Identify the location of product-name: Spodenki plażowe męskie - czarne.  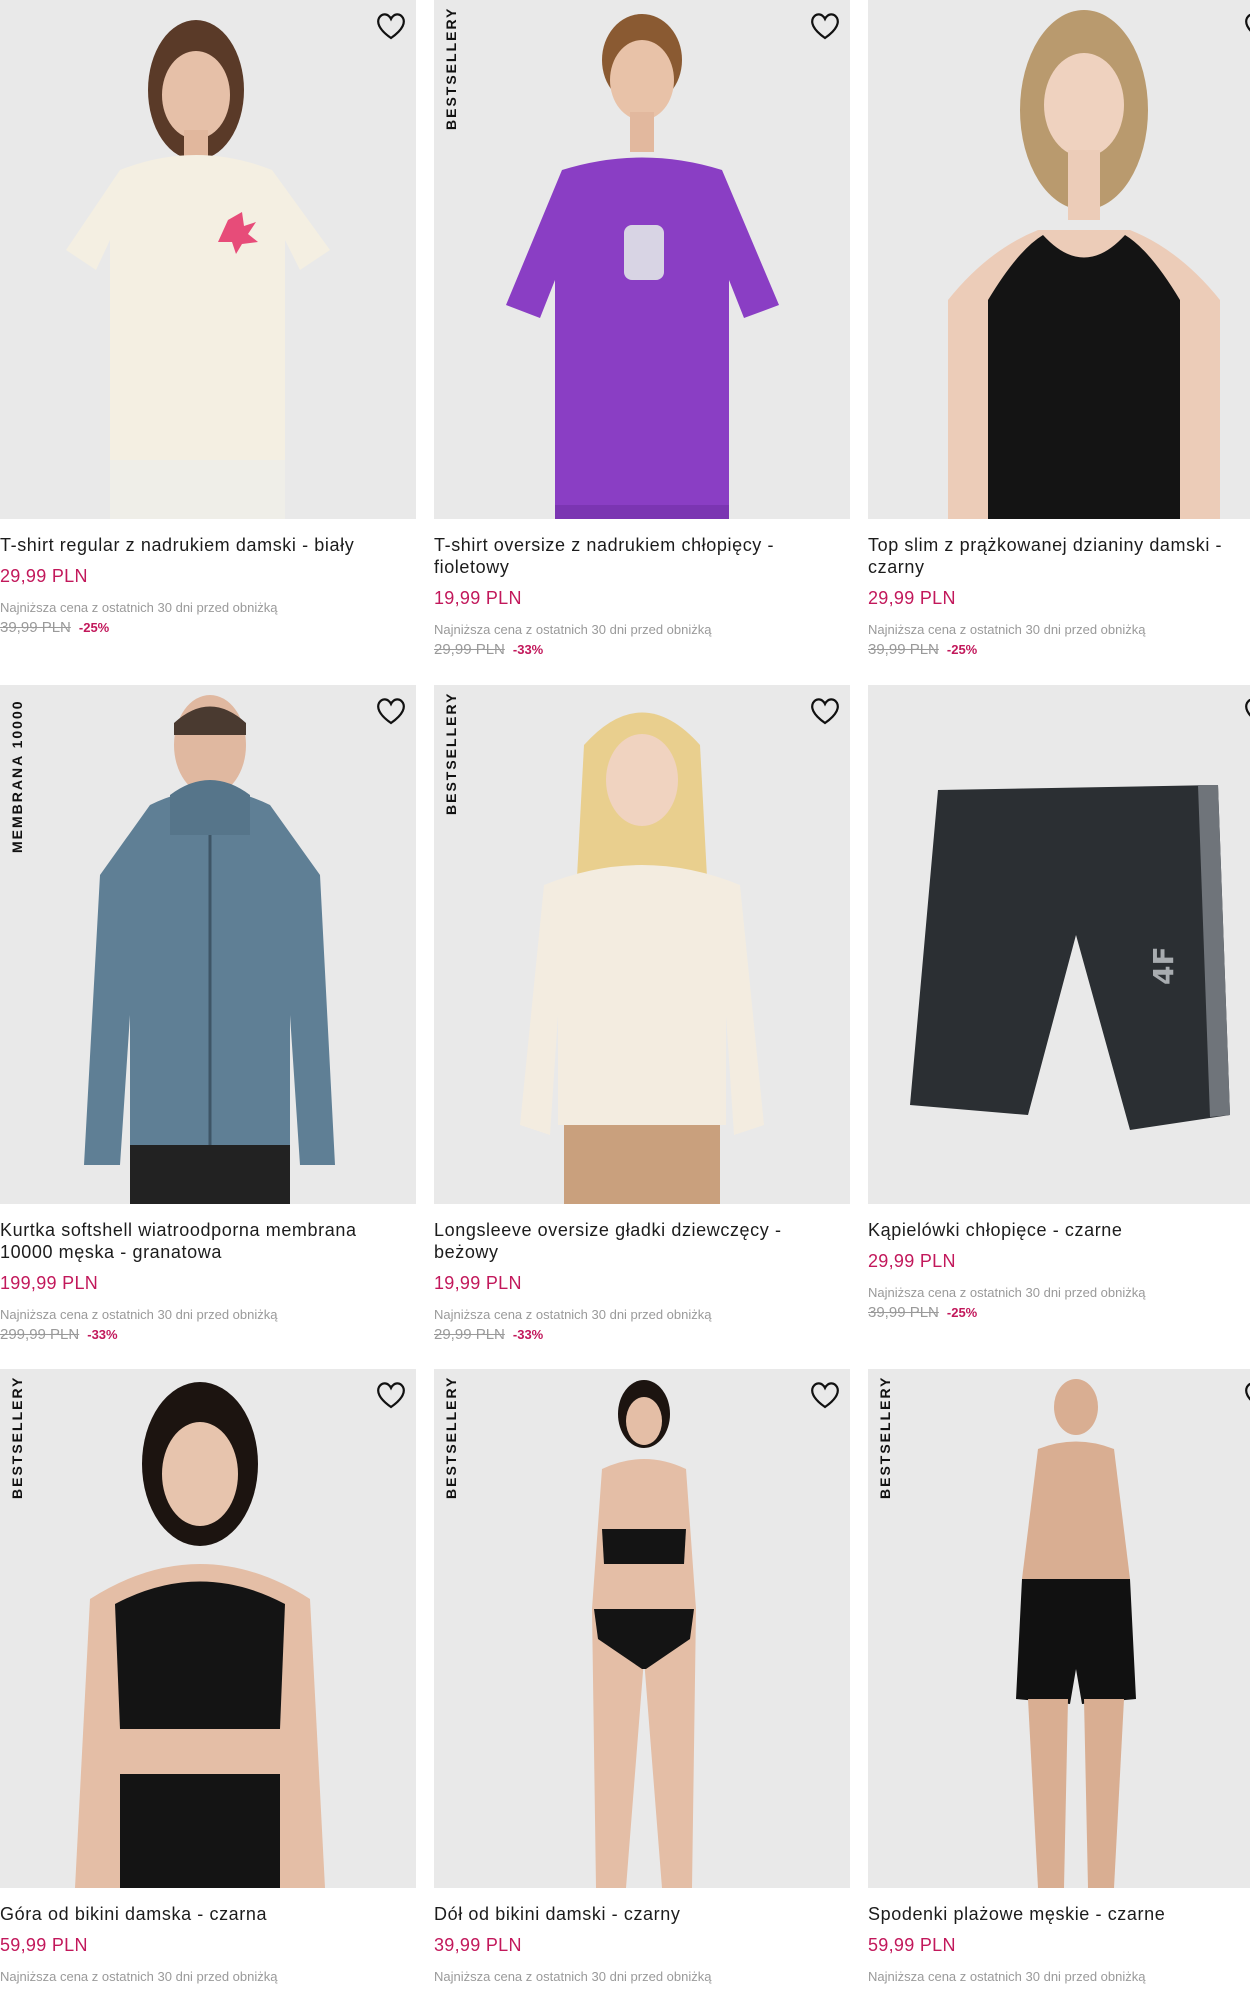
(1059, 1914).